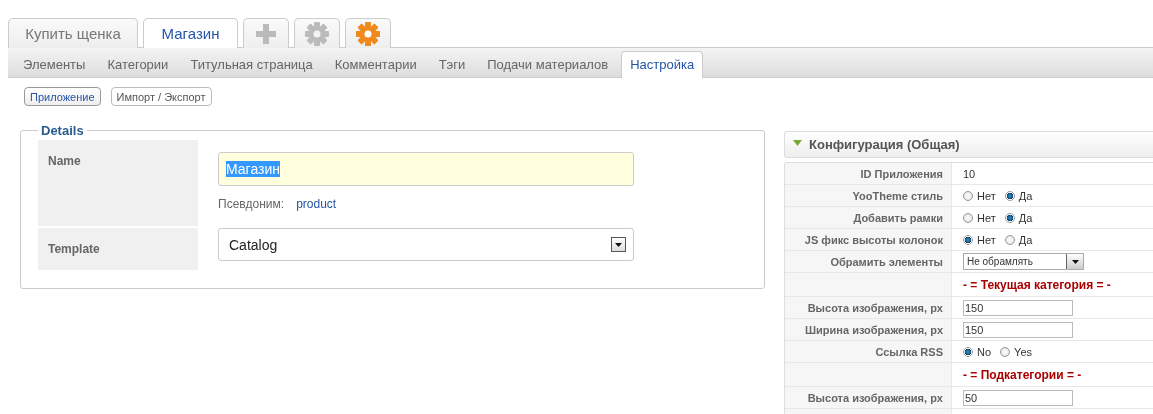  I want to click on nav-tab: Элементы, so click(54, 64).